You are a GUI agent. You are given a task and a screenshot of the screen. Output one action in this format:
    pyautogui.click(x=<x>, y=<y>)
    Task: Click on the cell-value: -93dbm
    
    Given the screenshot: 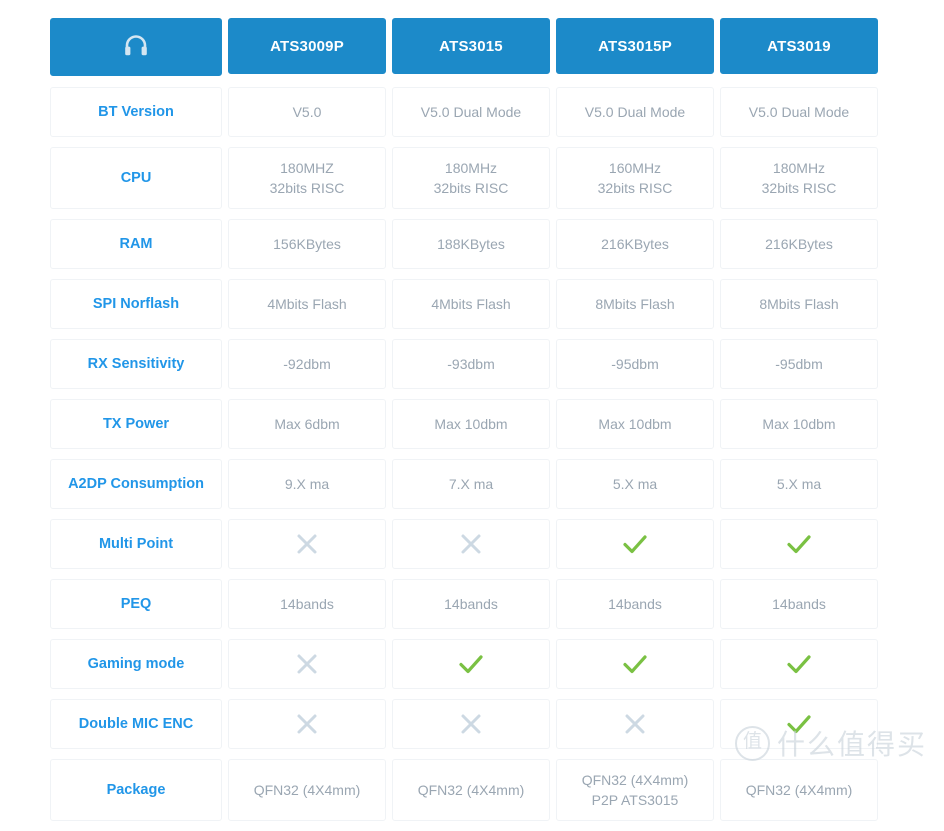 What is the action you would take?
    pyautogui.click(x=471, y=363)
    